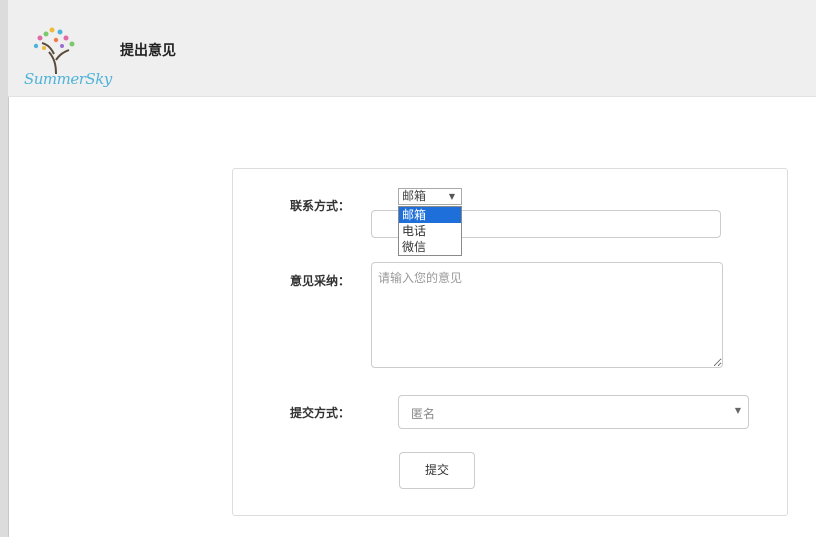 This screenshot has height=537, width=816. I want to click on summer-sky-logo: SummerSky, so click(64, 56).